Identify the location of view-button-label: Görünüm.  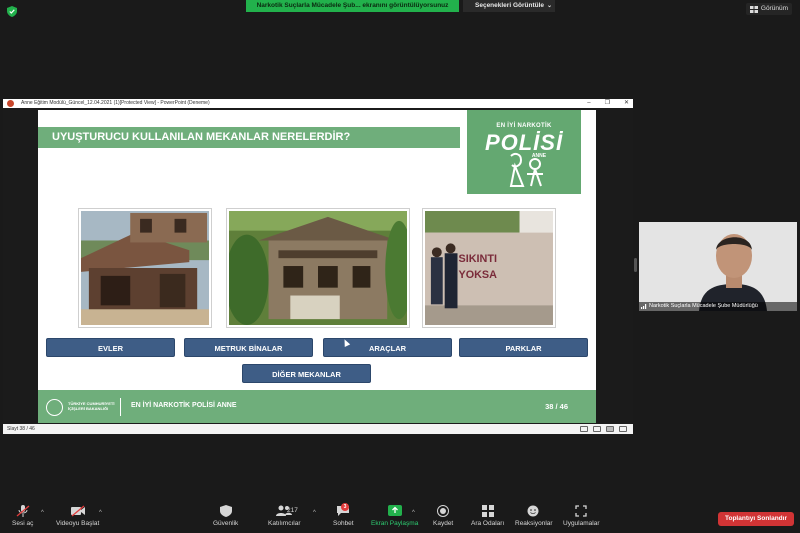
(774, 8).